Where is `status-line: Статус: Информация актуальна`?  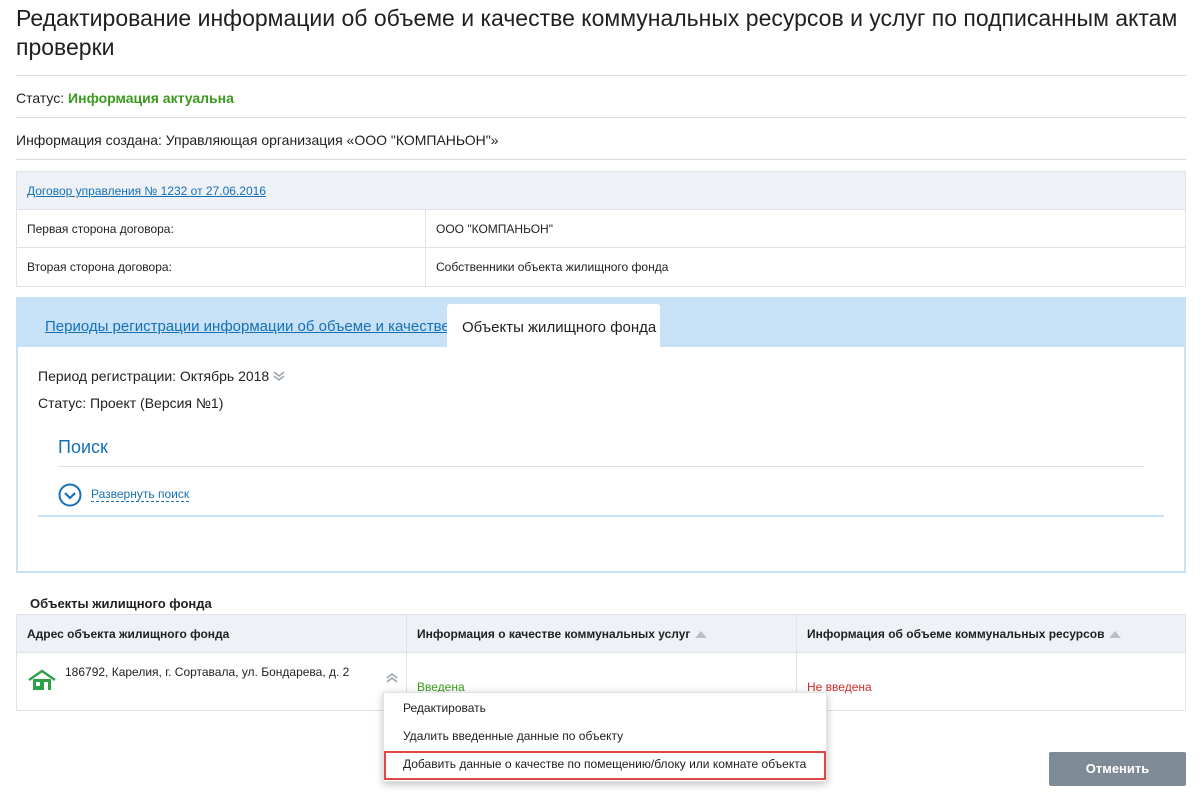
status-line: Статус: Информация актуальна is located at coordinates (125, 98).